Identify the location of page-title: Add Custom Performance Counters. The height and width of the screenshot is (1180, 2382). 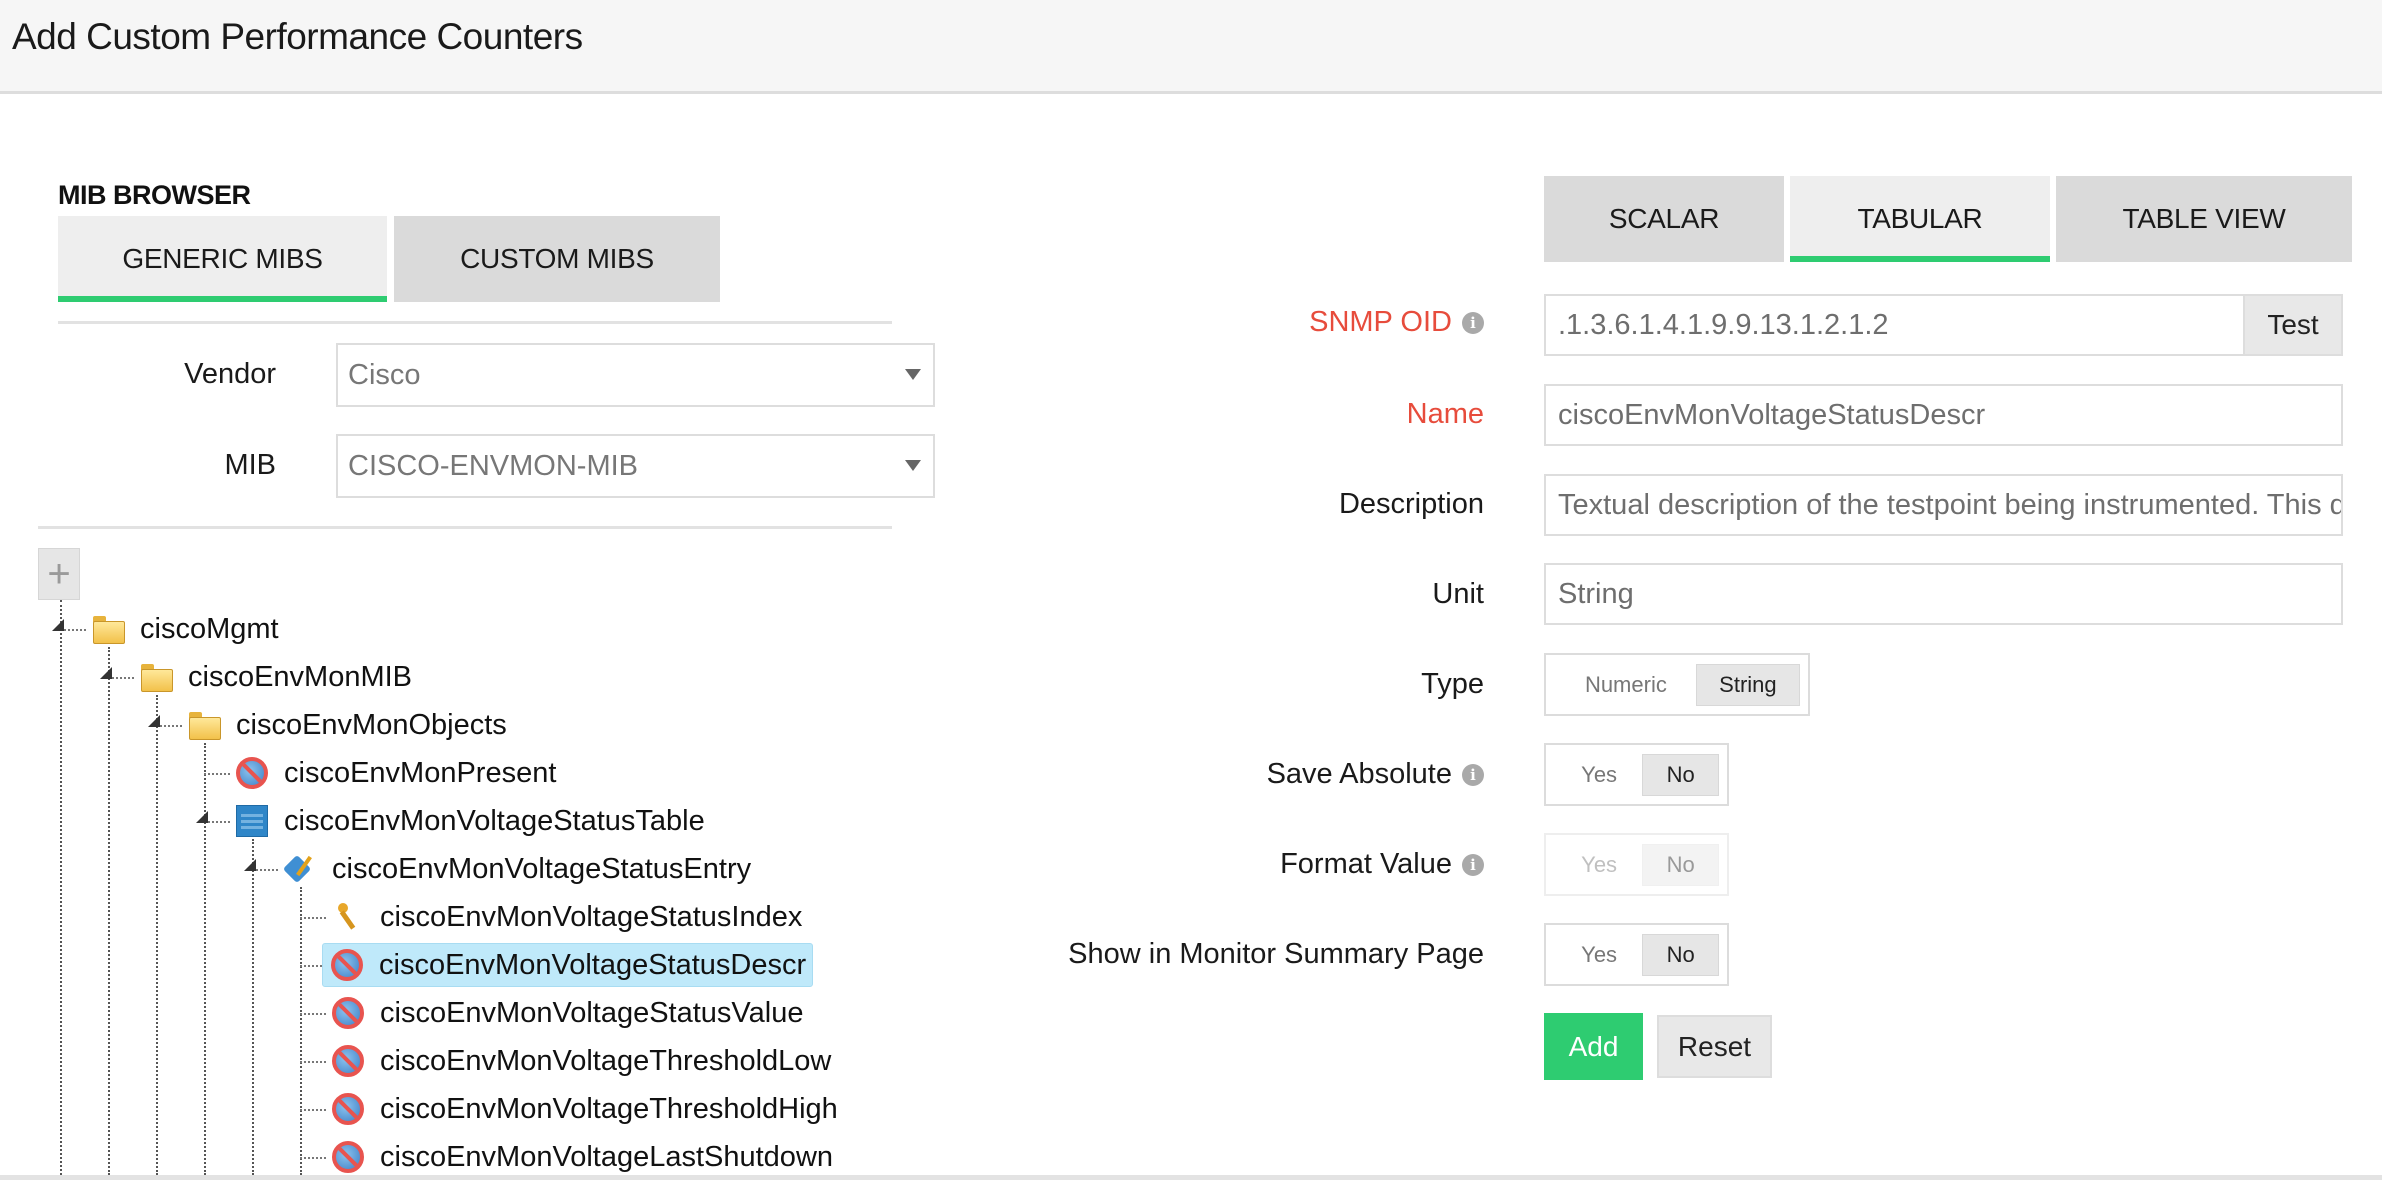
(297, 36).